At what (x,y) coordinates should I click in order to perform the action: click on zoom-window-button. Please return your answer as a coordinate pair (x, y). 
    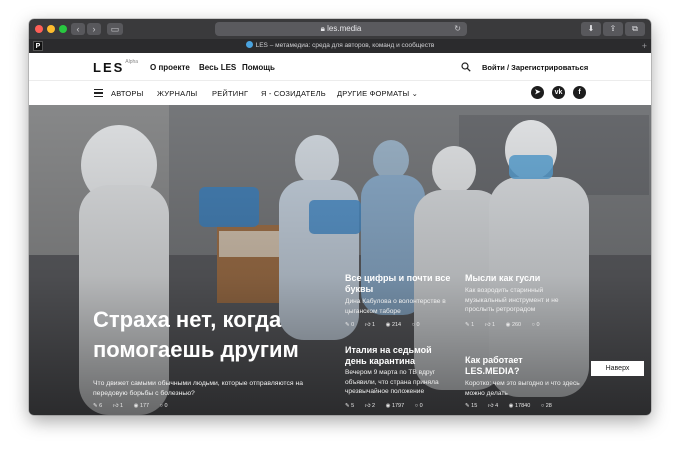
    Looking at the image, I should click on (63, 29).